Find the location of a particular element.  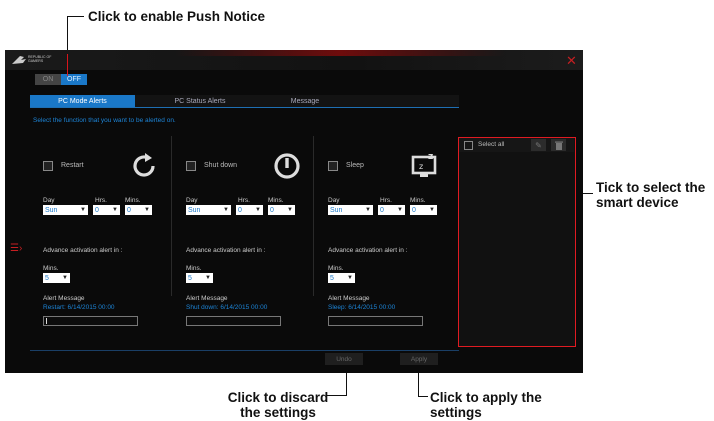

sleep-checkbox is located at coordinates (333, 166).